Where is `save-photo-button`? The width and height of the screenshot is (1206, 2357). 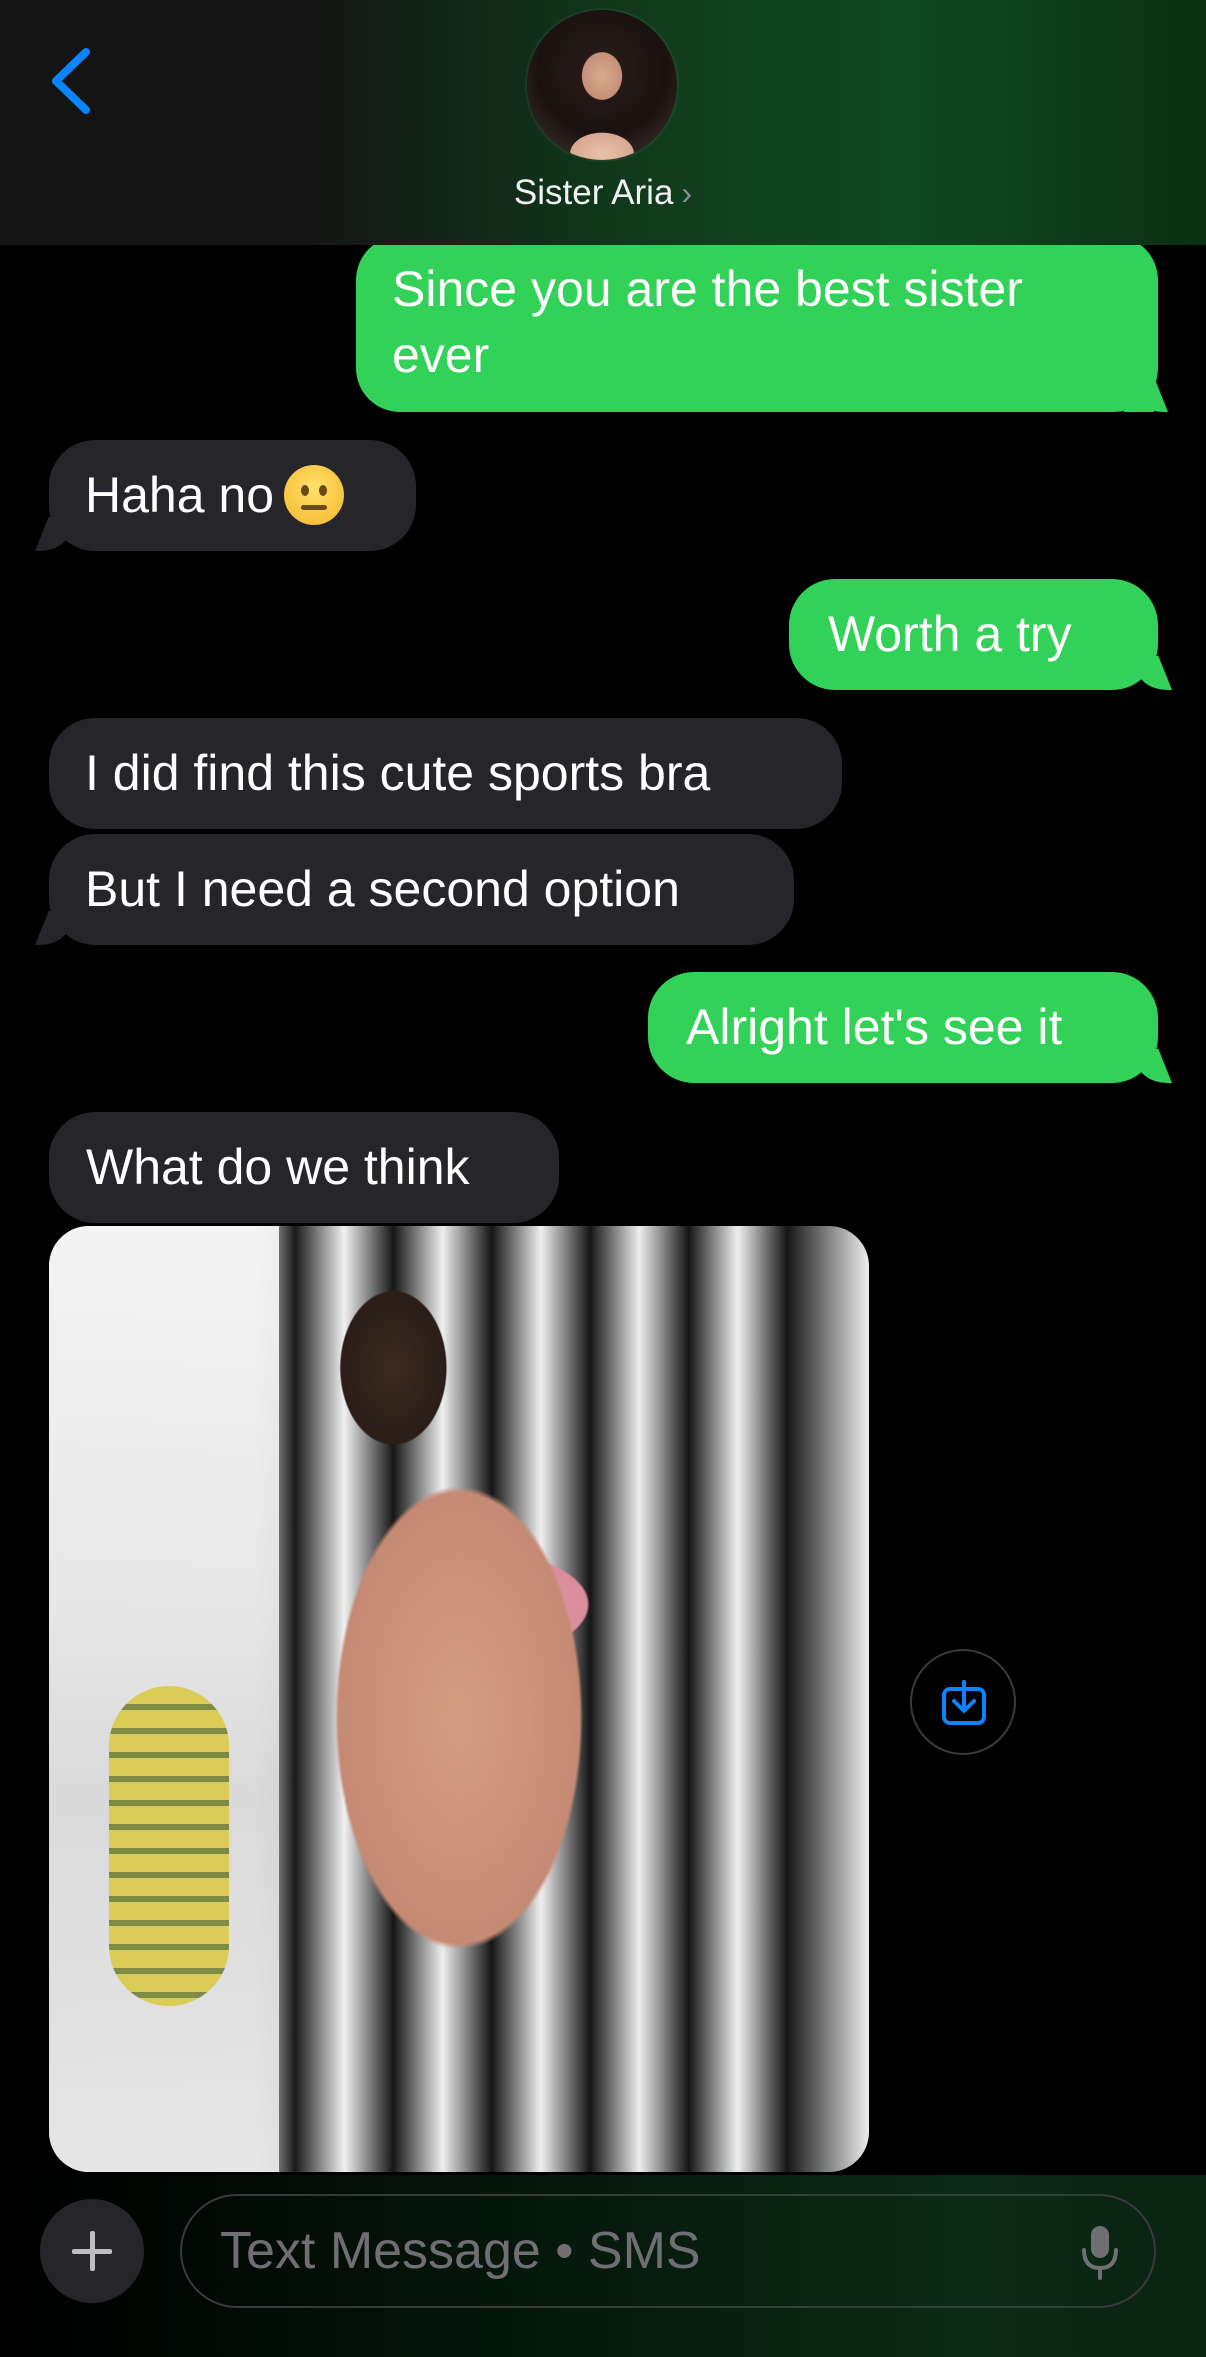
save-photo-button is located at coordinates (963, 1702).